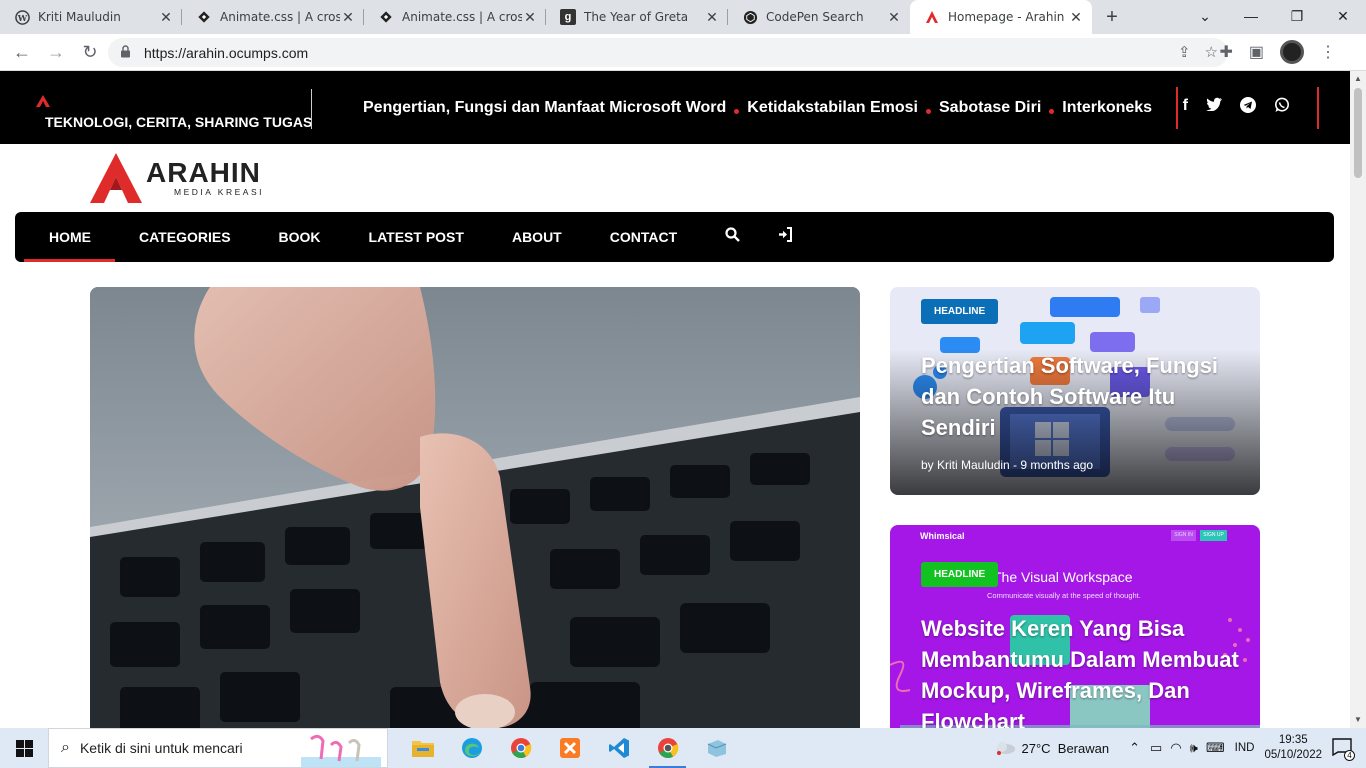 The width and height of the screenshot is (1366, 768). I want to click on nav-latest-post: LATEST POST, so click(416, 237).